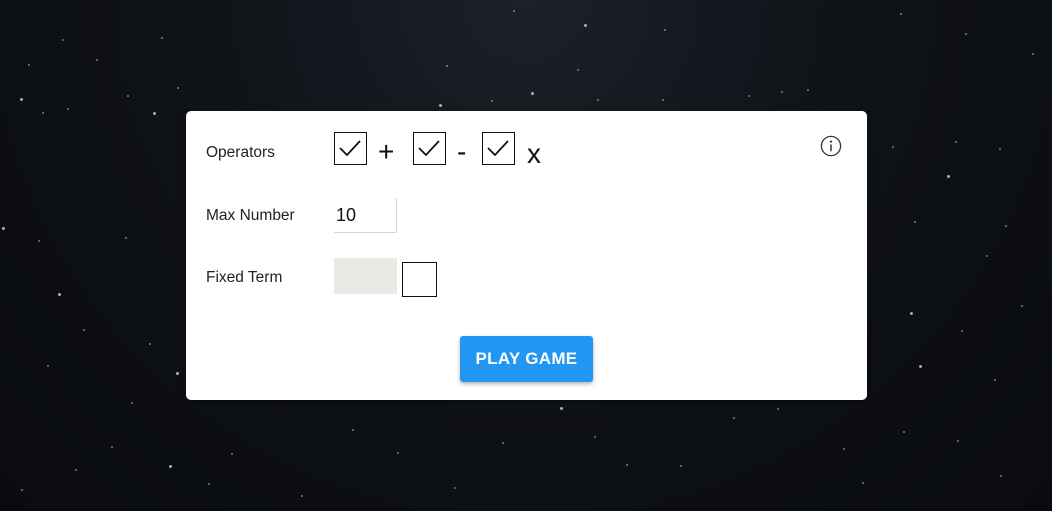  Describe the element at coordinates (386, 151) in the screenshot. I see `plus-operator-label: +` at that location.